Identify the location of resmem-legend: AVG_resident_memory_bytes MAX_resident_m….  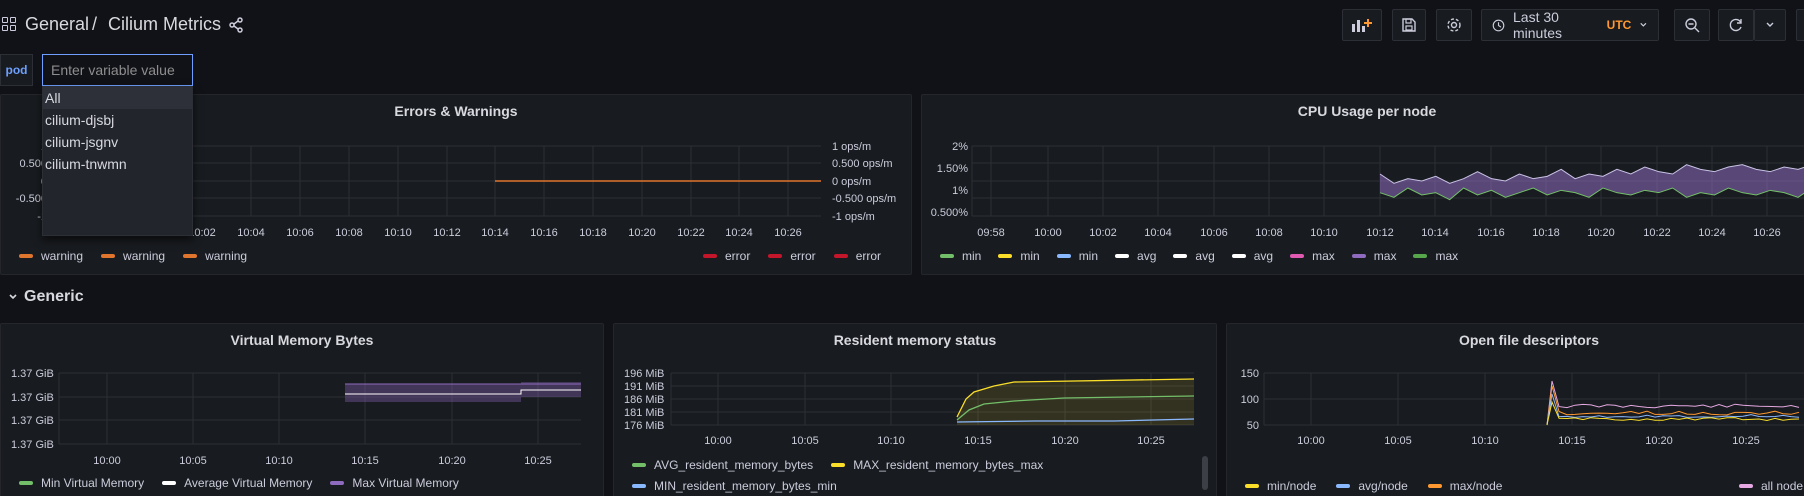
(837, 465).